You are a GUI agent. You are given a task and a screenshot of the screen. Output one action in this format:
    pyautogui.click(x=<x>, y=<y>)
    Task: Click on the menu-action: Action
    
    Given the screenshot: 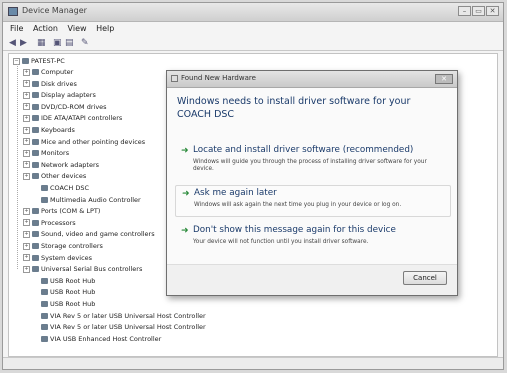 What is the action you would take?
    pyautogui.click(x=45, y=28)
    